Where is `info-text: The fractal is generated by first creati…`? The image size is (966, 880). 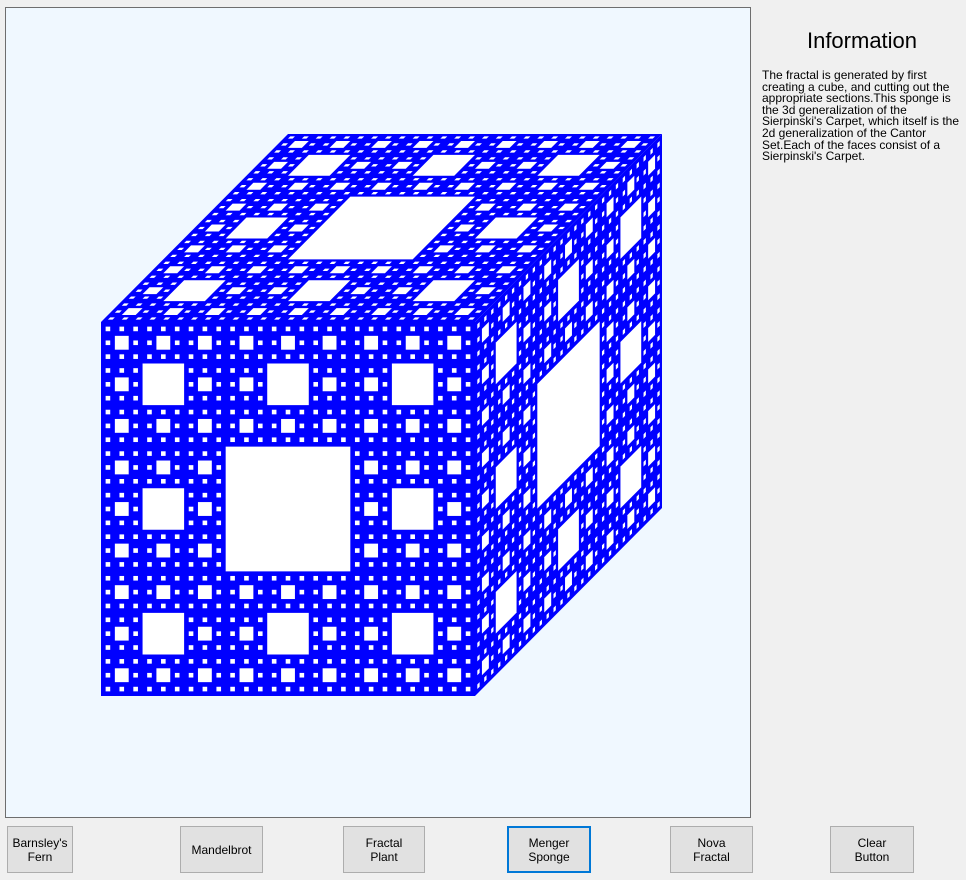
info-text: The fractal is generated by first creati… is located at coordinates (861, 116).